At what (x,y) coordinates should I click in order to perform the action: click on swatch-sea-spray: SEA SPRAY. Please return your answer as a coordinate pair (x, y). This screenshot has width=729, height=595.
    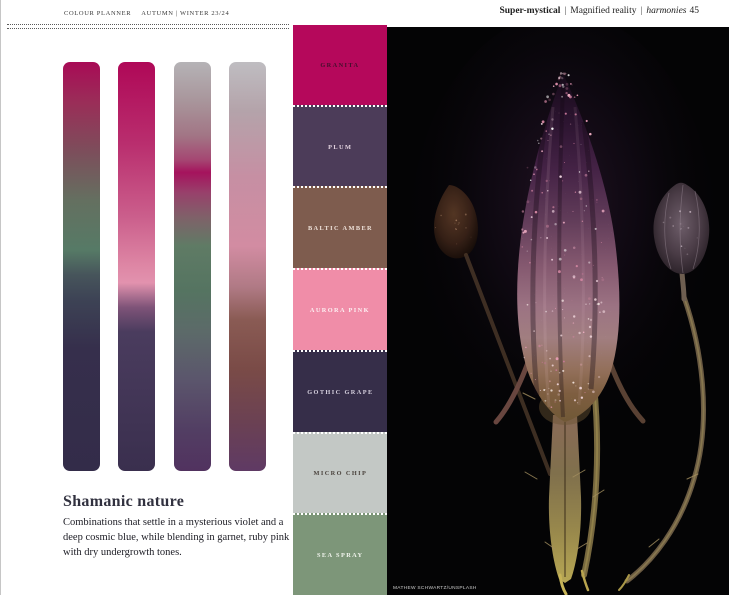
    Looking at the image, I should click on (340, 554).